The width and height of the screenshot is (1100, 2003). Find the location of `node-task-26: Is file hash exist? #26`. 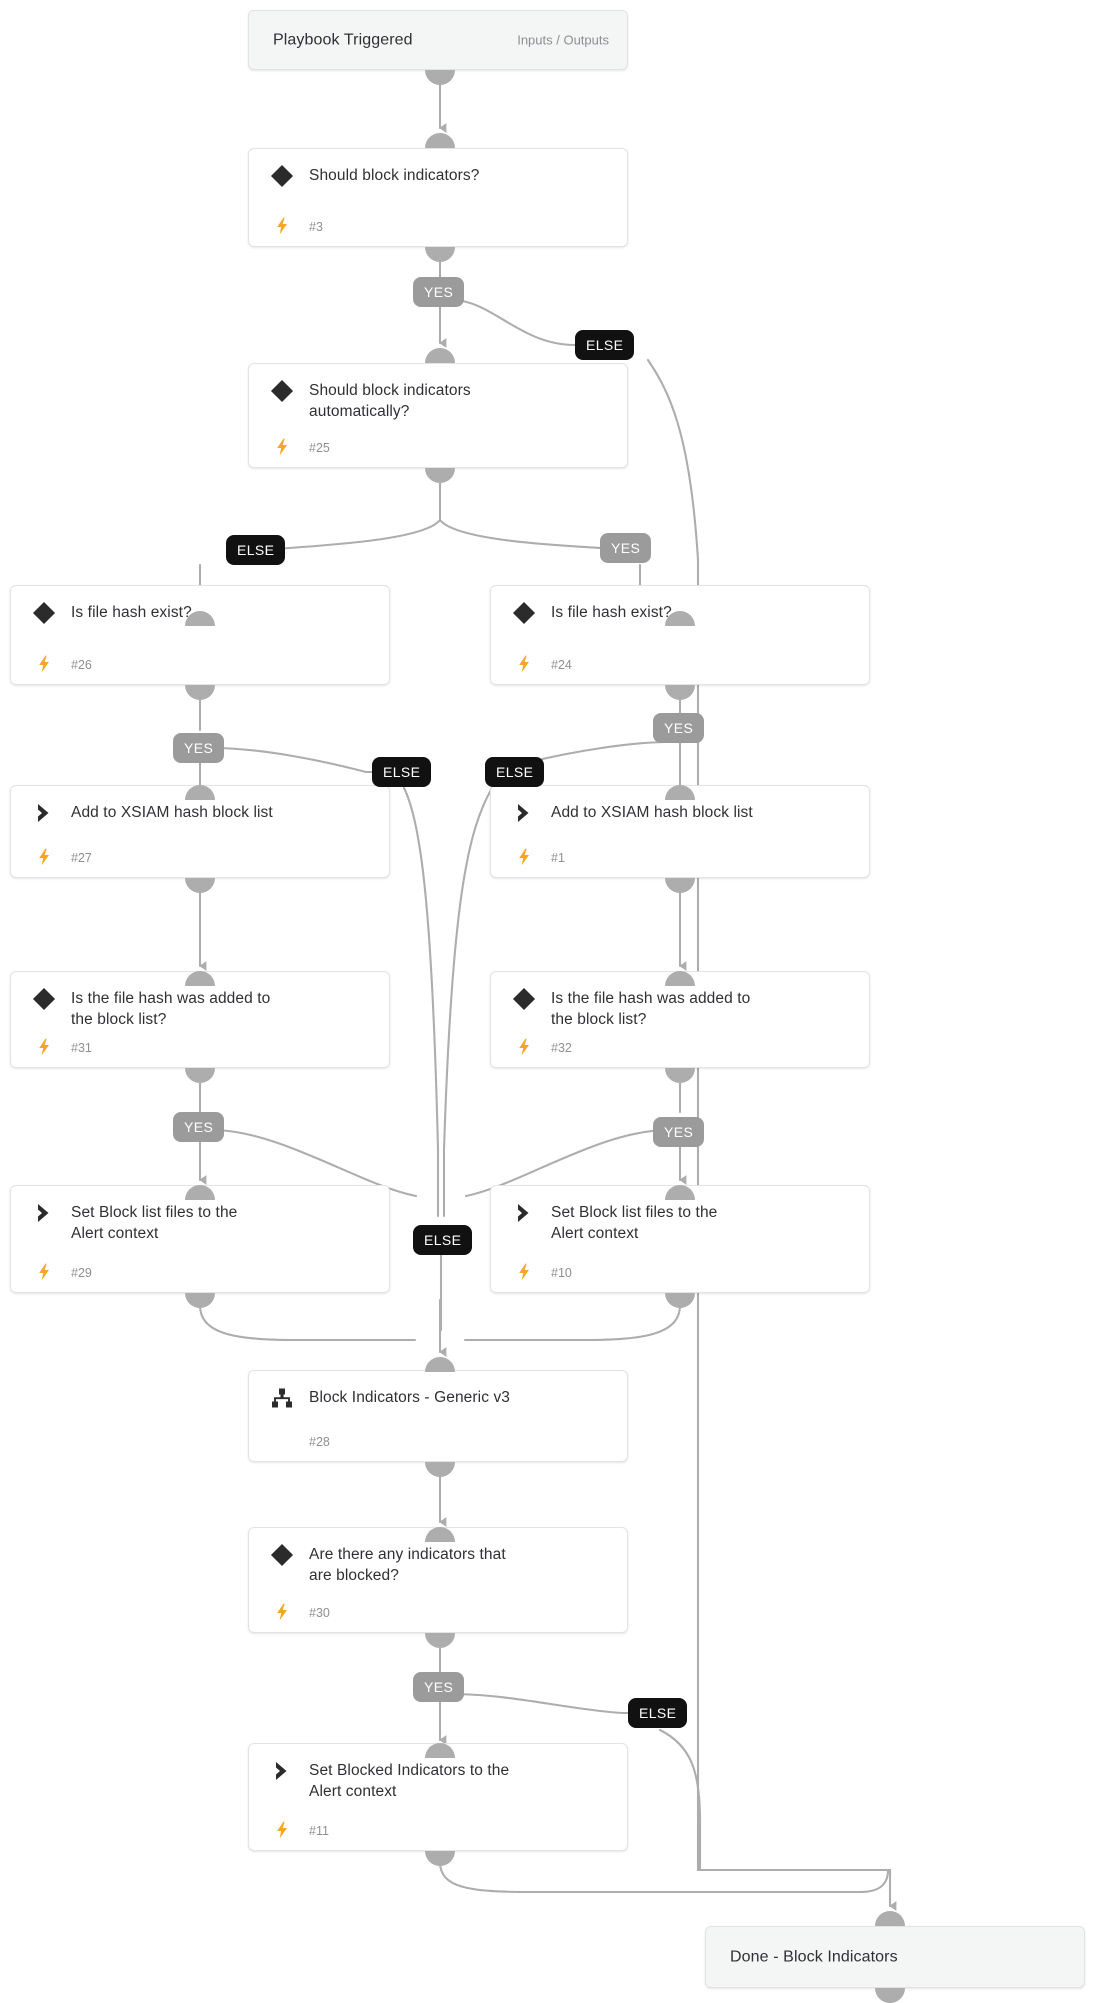

node-task-26: Is file hash exist? #26 is located at coordinates (200, 635).